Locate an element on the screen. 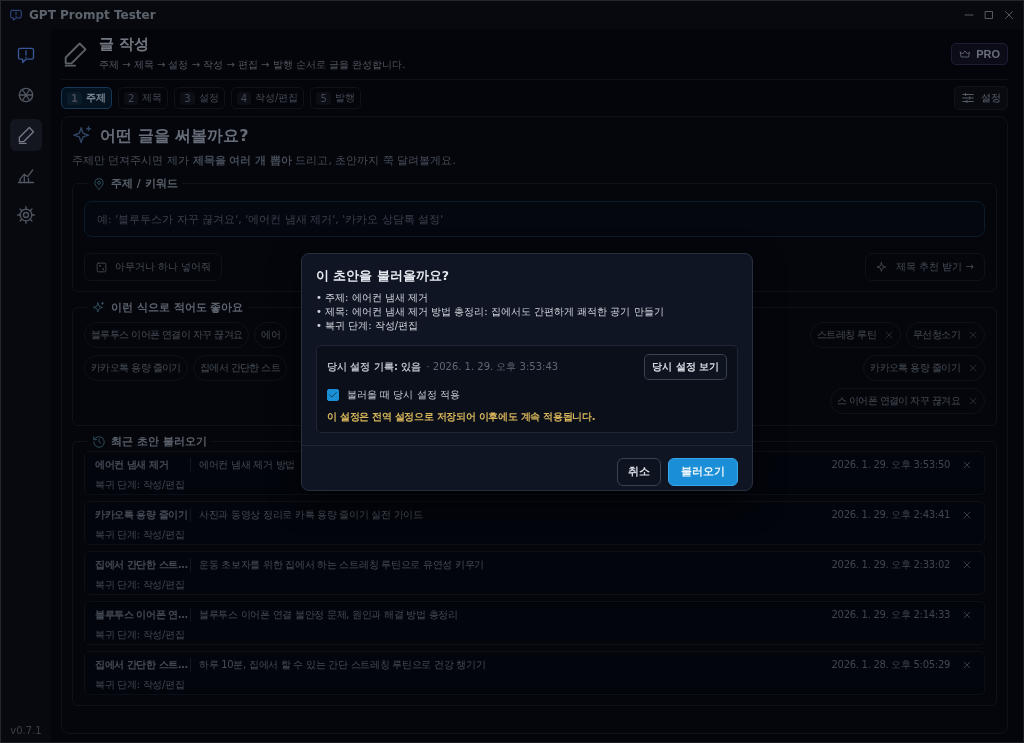 The width and height of the screenshot is (1024, 743). section-label: 이런 식으로 적어도 좋아요 is located at coordinates (177, 307).